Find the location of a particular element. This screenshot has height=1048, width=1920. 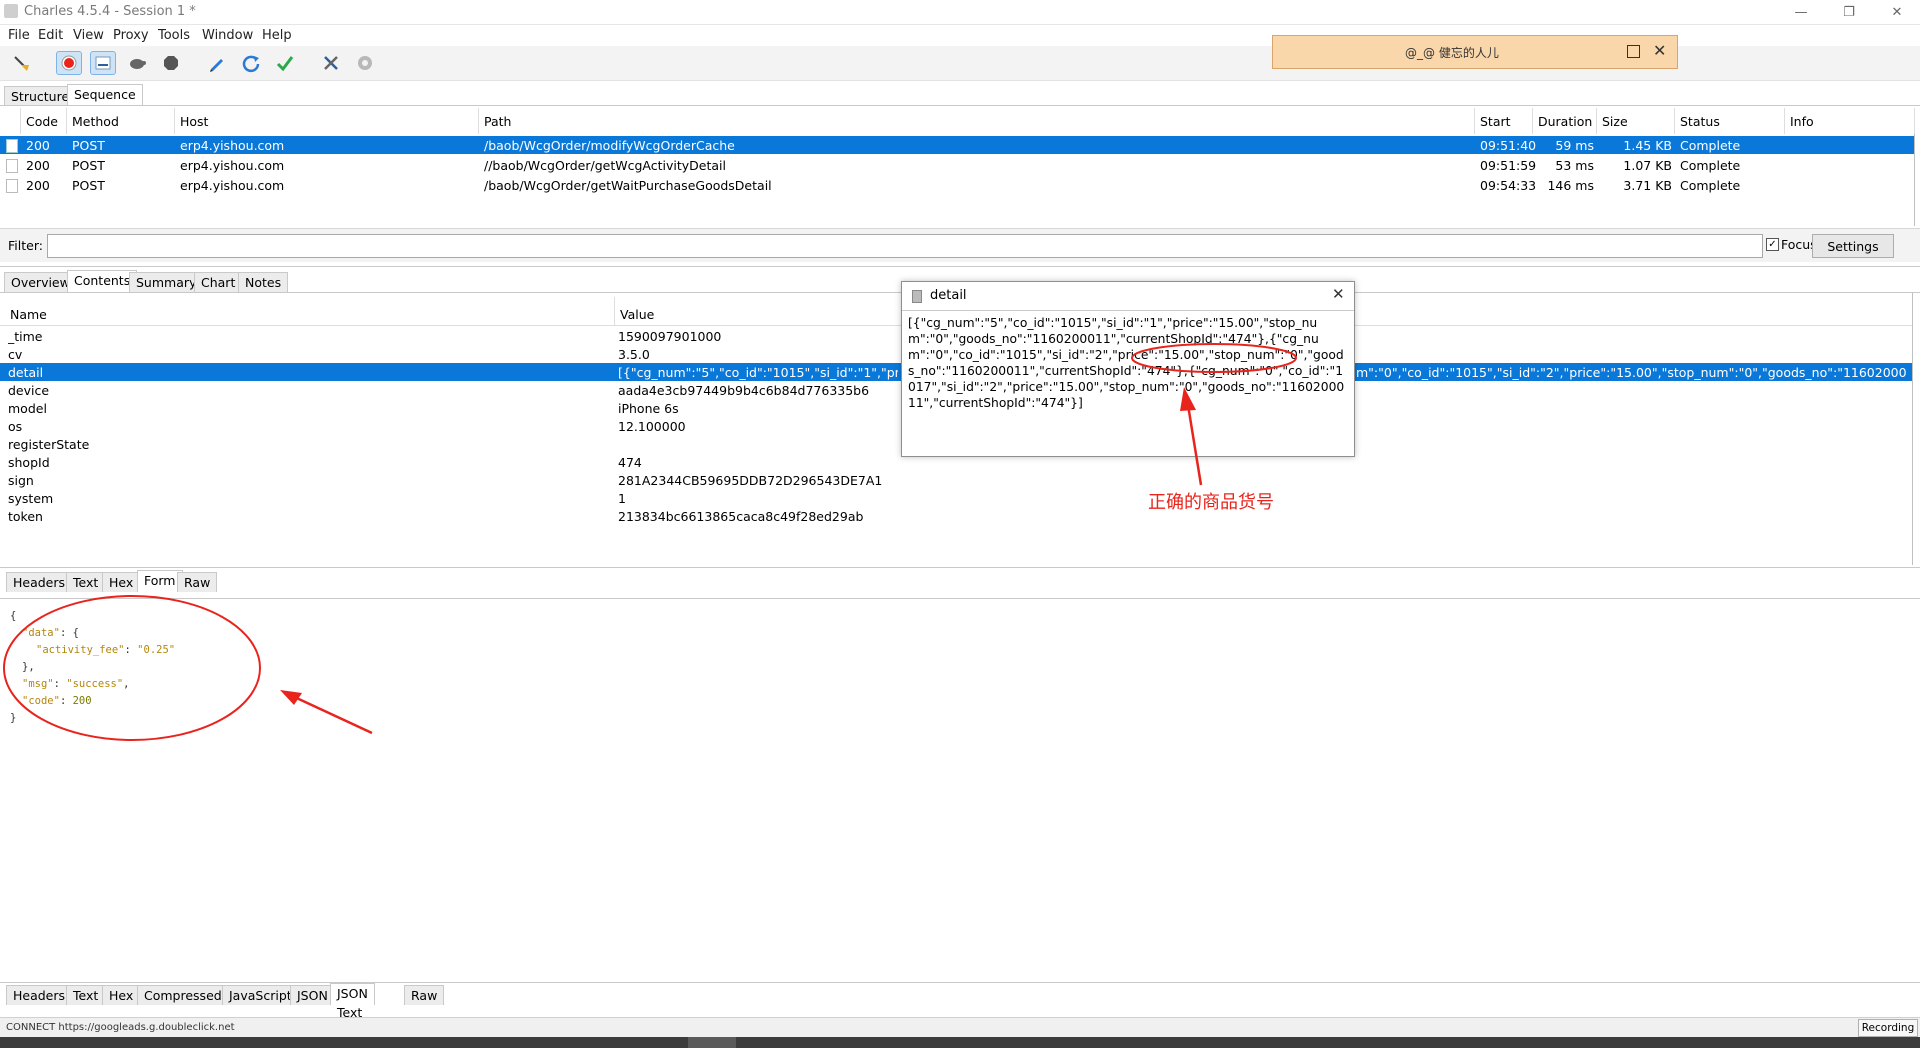

taskbar is located at coordinates (960, 1042).